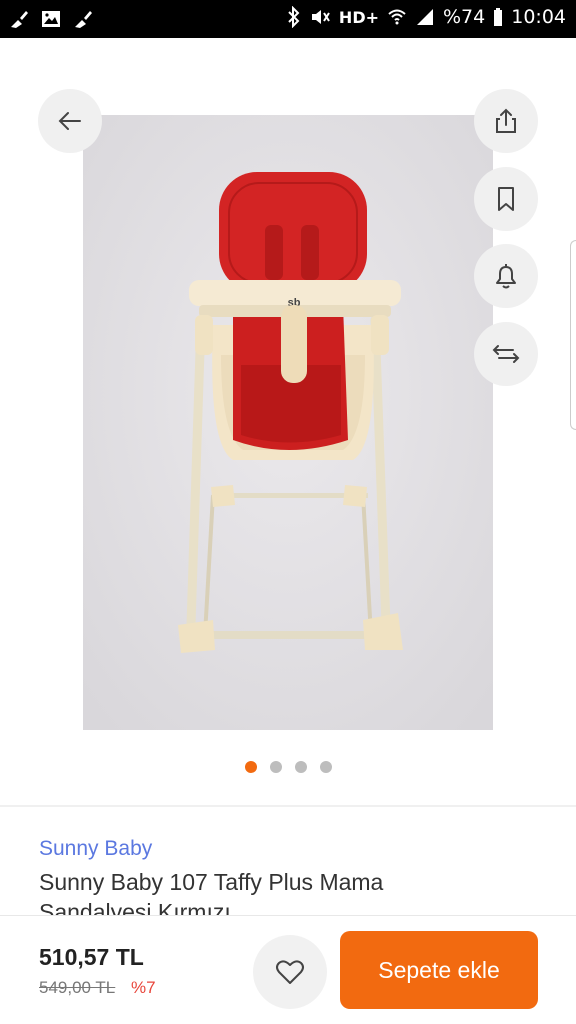 Image resolution: width=576 pixels, height=1024 pixels. Describe the element at coordinates (464, 17) in the screenshot. I see `battery-level: %74` at that location.